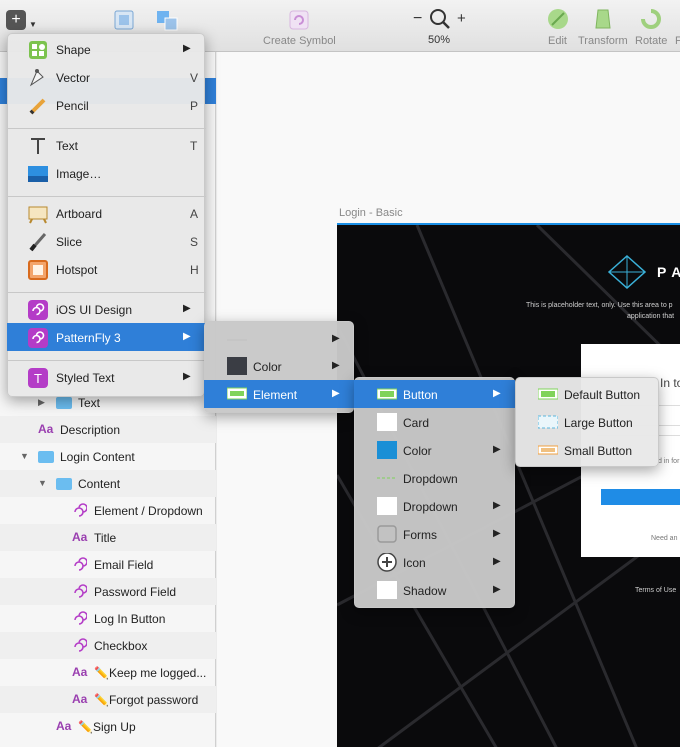  I want to click on element-icon, so click(237, 396).